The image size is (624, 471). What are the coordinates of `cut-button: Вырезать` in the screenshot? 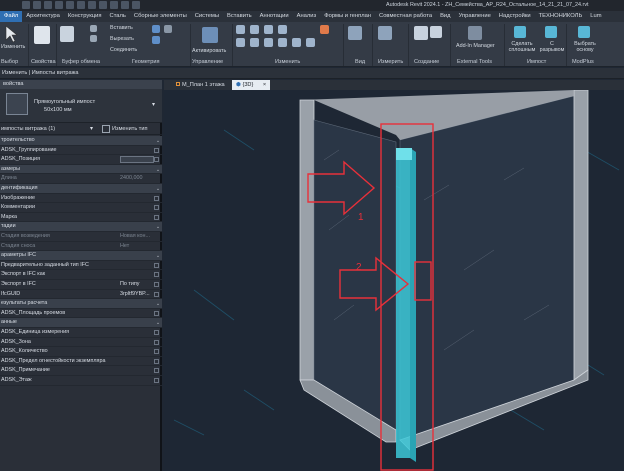 It's located at (122, 39).